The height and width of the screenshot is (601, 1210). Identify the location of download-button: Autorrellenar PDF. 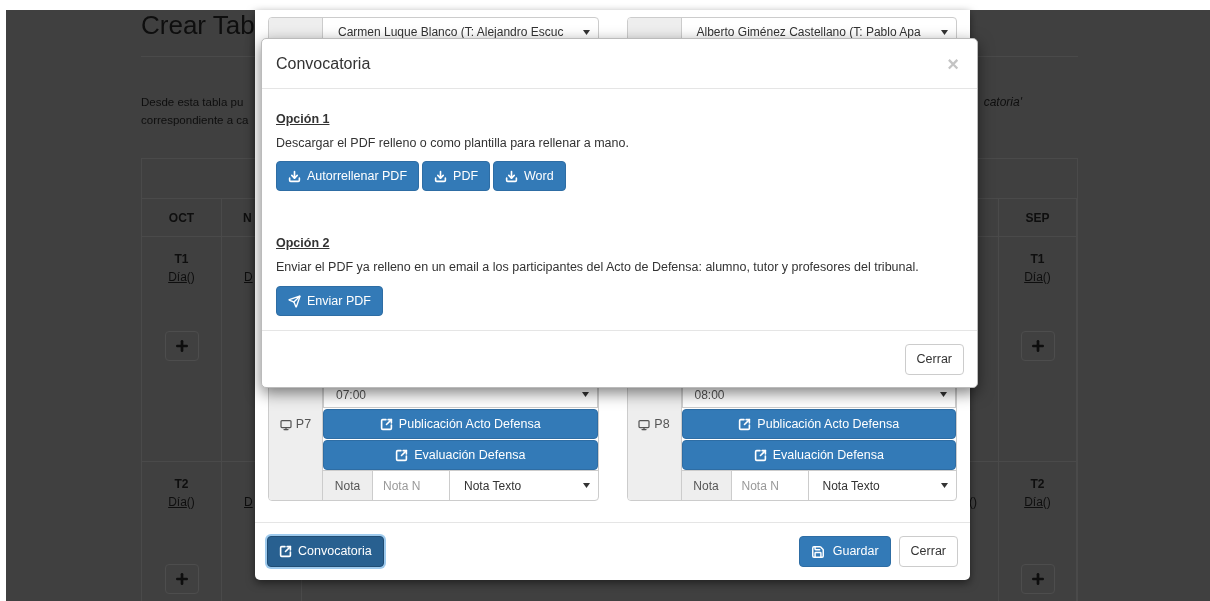
(348, 176).